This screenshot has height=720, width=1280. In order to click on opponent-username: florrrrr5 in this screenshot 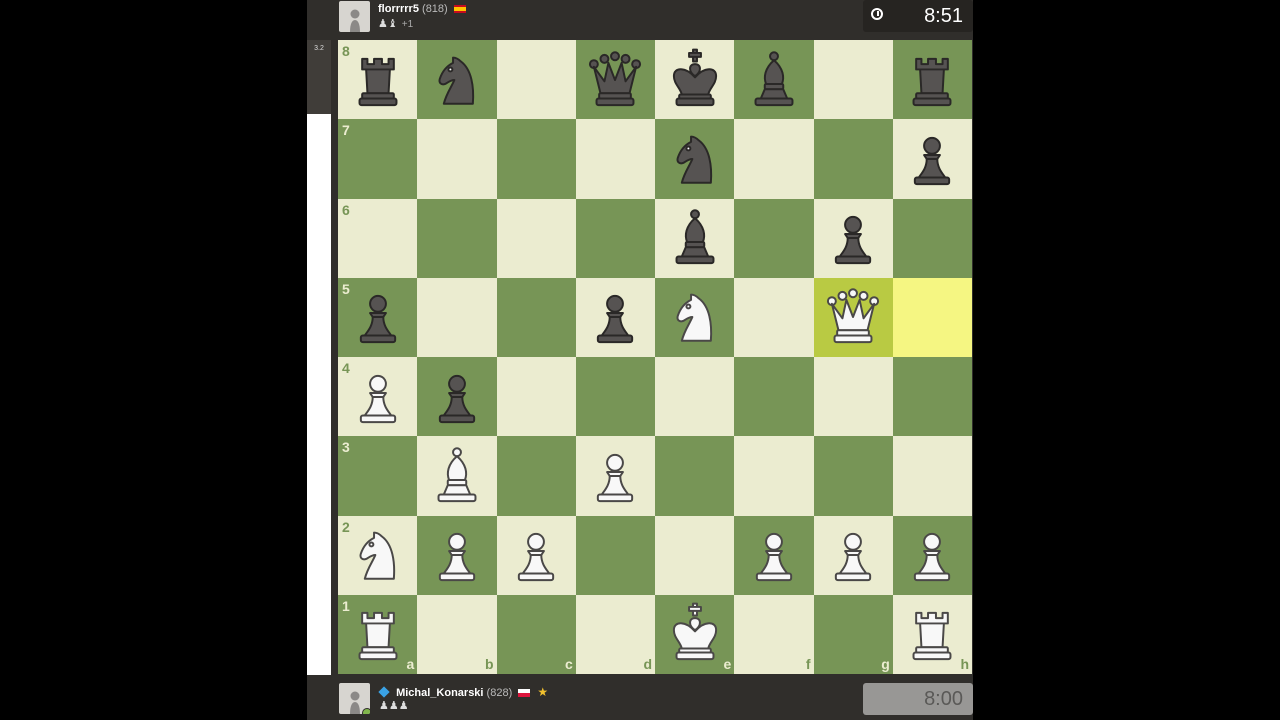, I will do `click(398, 9)`.